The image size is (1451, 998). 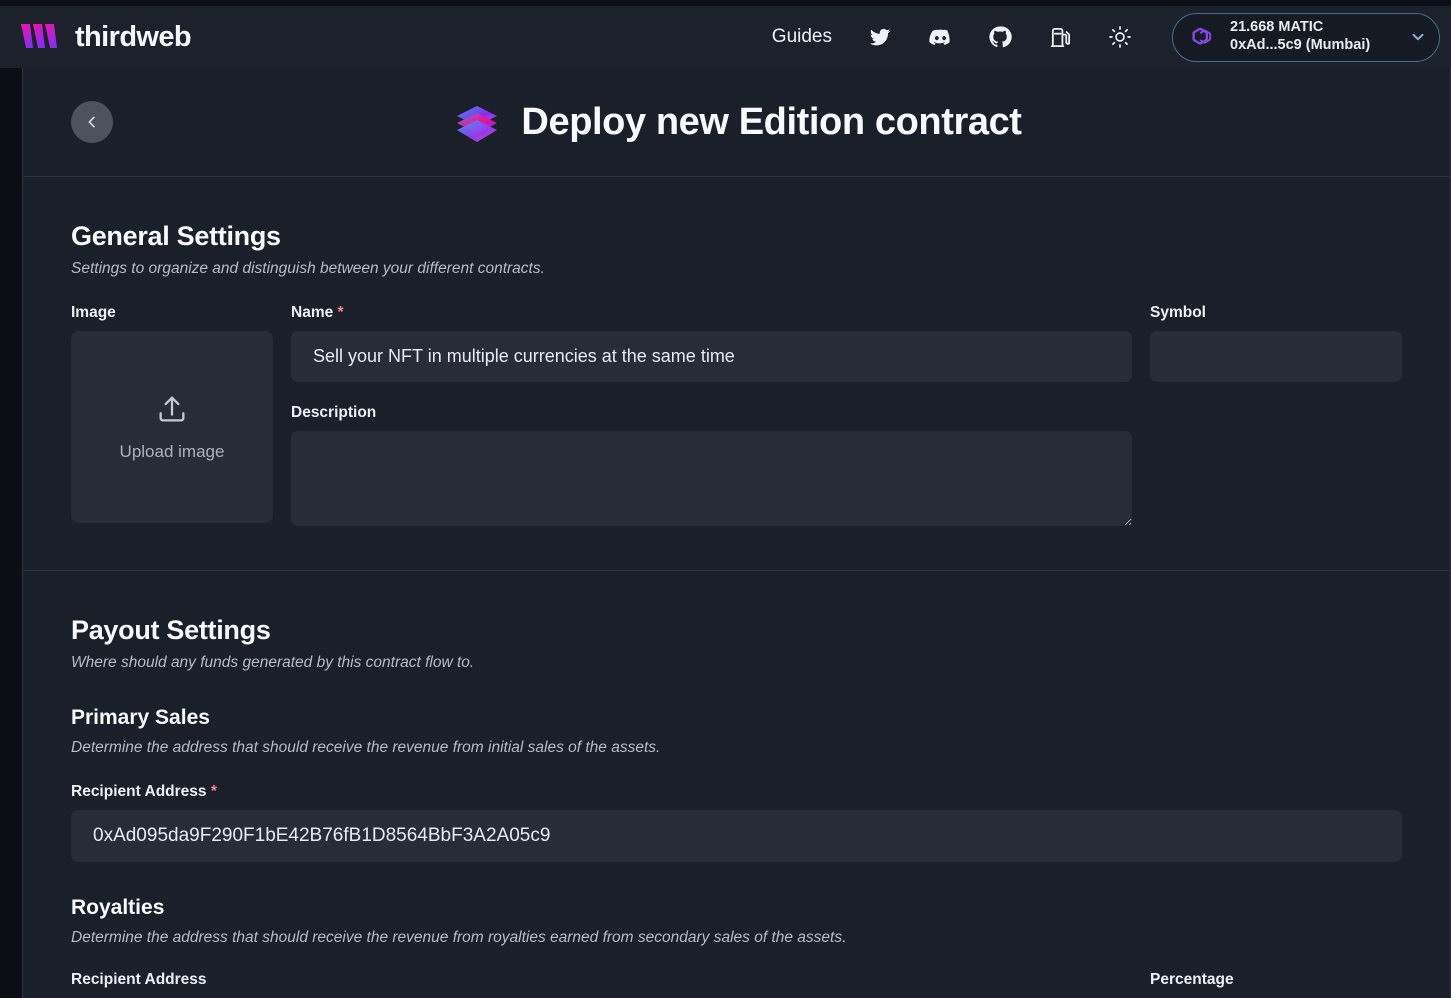 I want to click on image-field-group: Image Upload image, so click(x=172, y=415).